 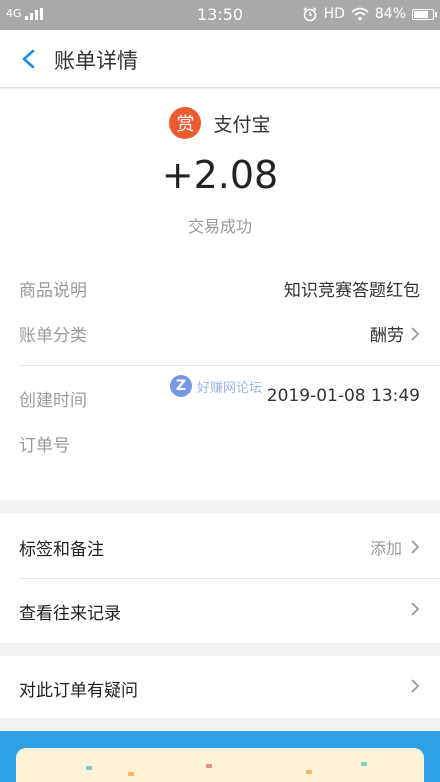 What do you see at coordinates (242, 124) in the screenshot?
I see `merchant-name: 支付宝` at bounding box center [242, 124].